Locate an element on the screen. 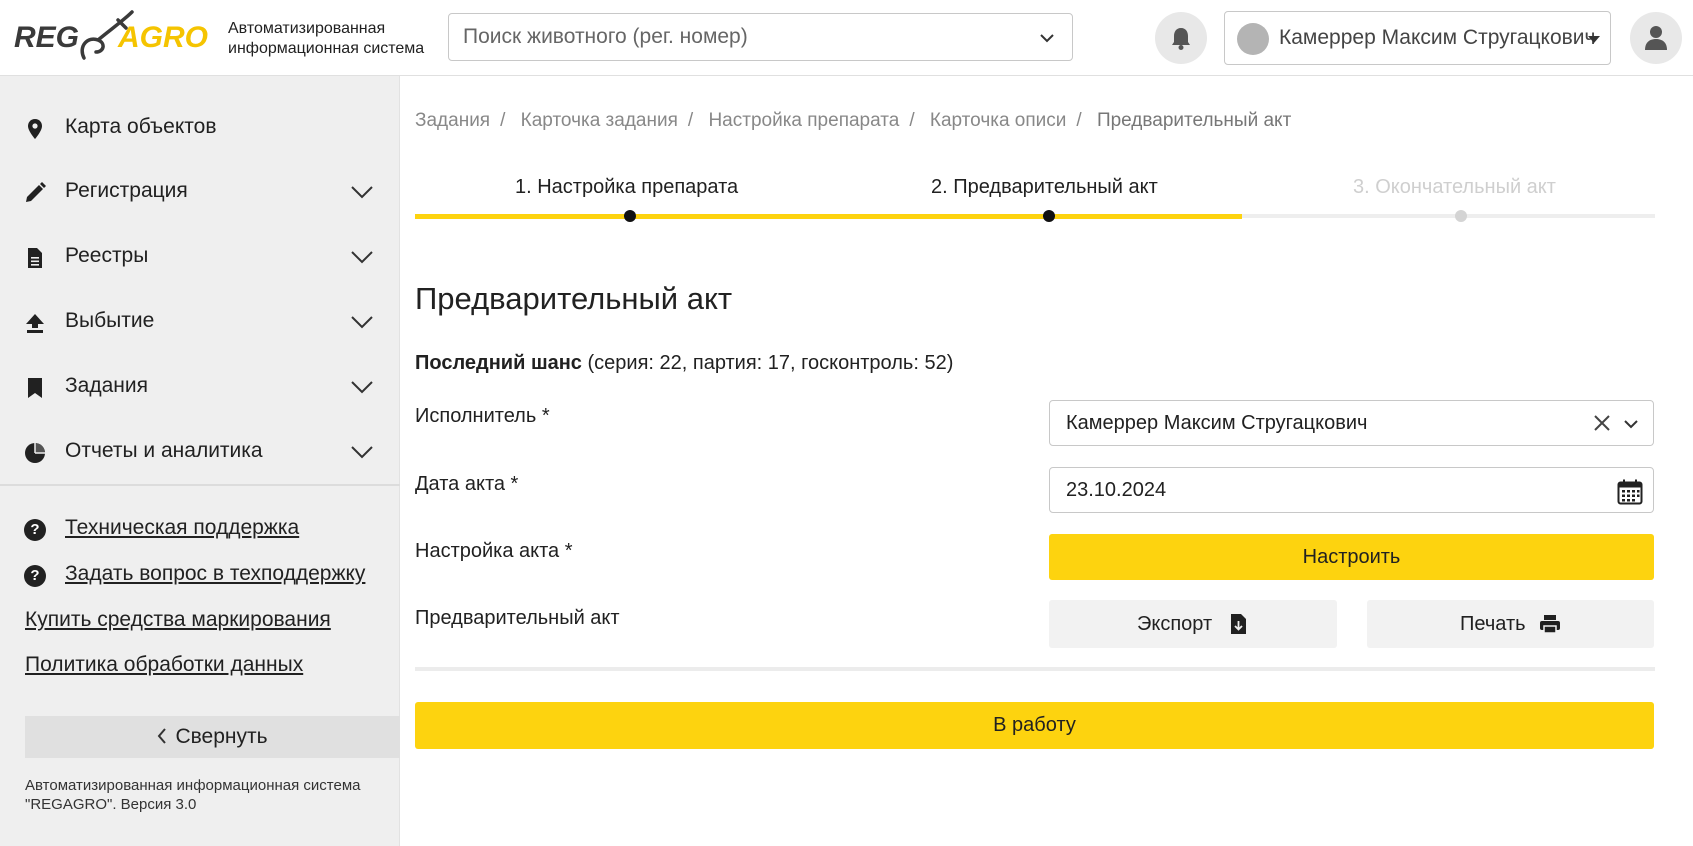 Image resolution: width=1693 pixels, height=846 pixels. sidebar-item-label: Выбытие is located at coordinates (110, 320).